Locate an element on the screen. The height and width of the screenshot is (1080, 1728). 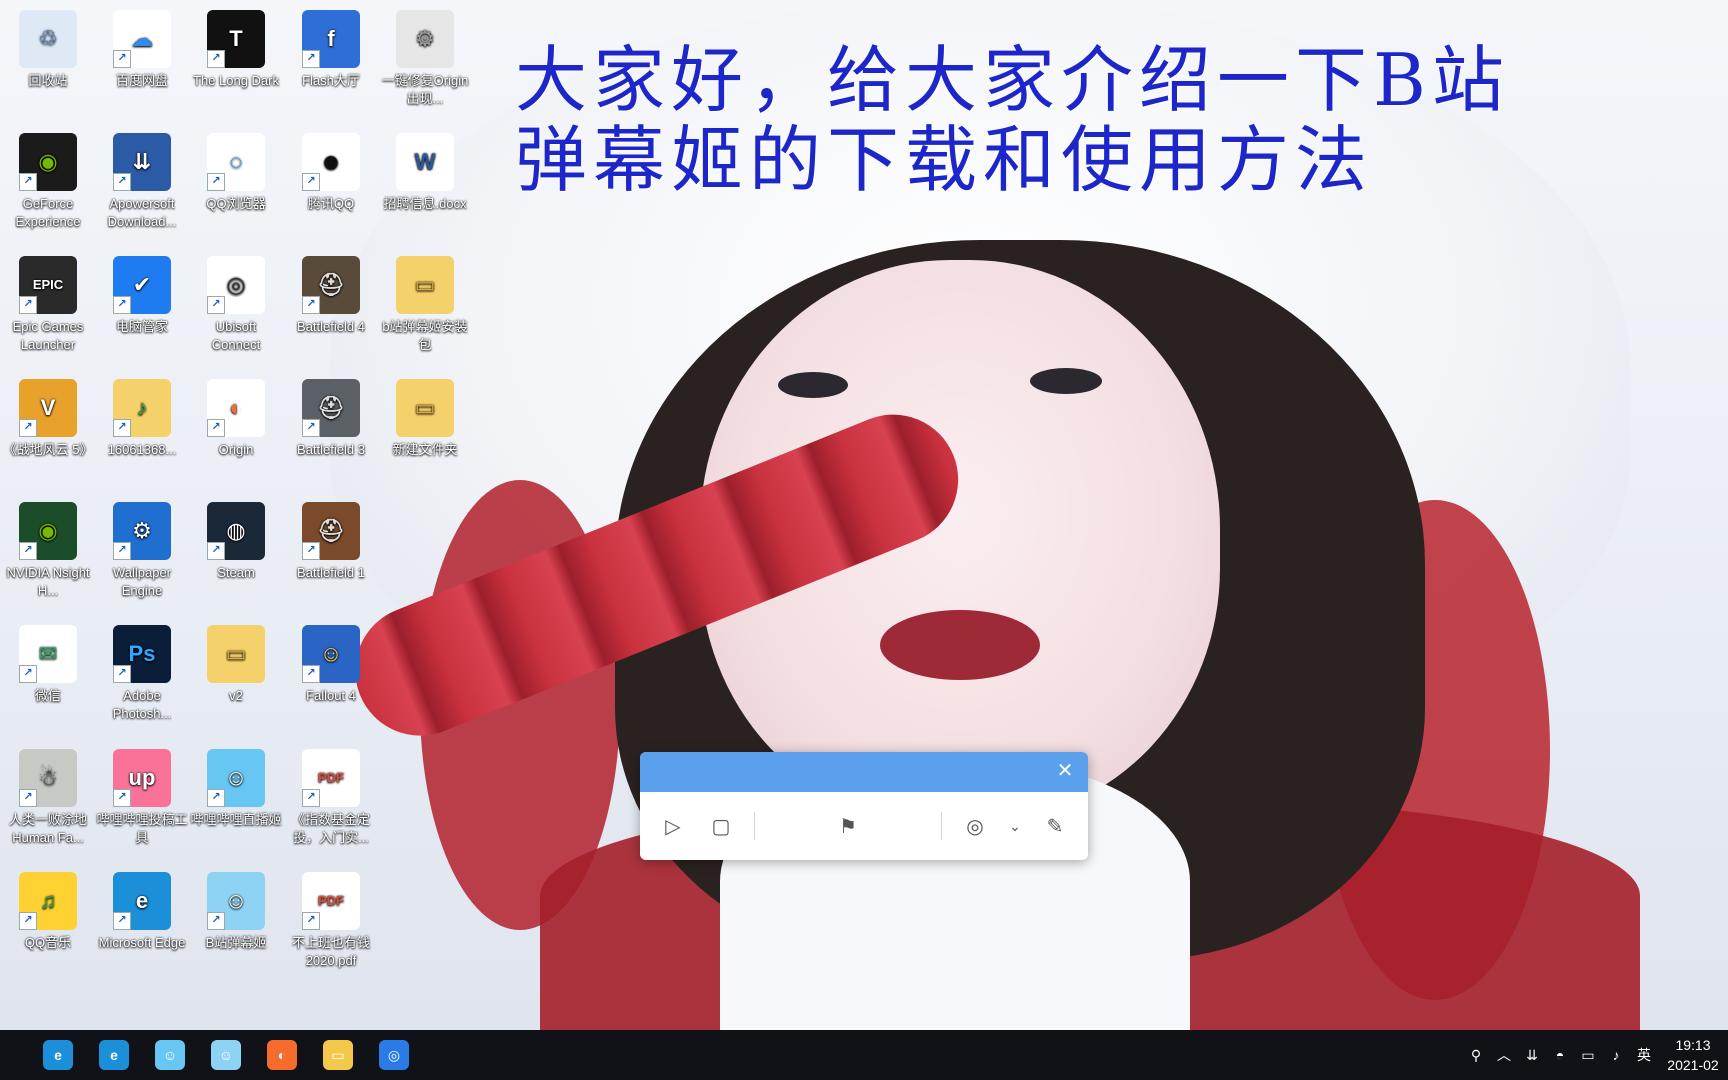
edge-icon: e is located at coordinates (58, 1055).